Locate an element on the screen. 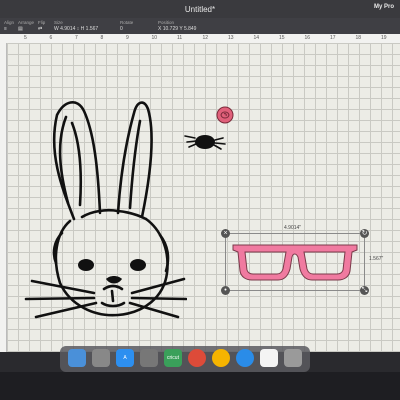  system-preferences-icon is located at coordinates (149, 358).